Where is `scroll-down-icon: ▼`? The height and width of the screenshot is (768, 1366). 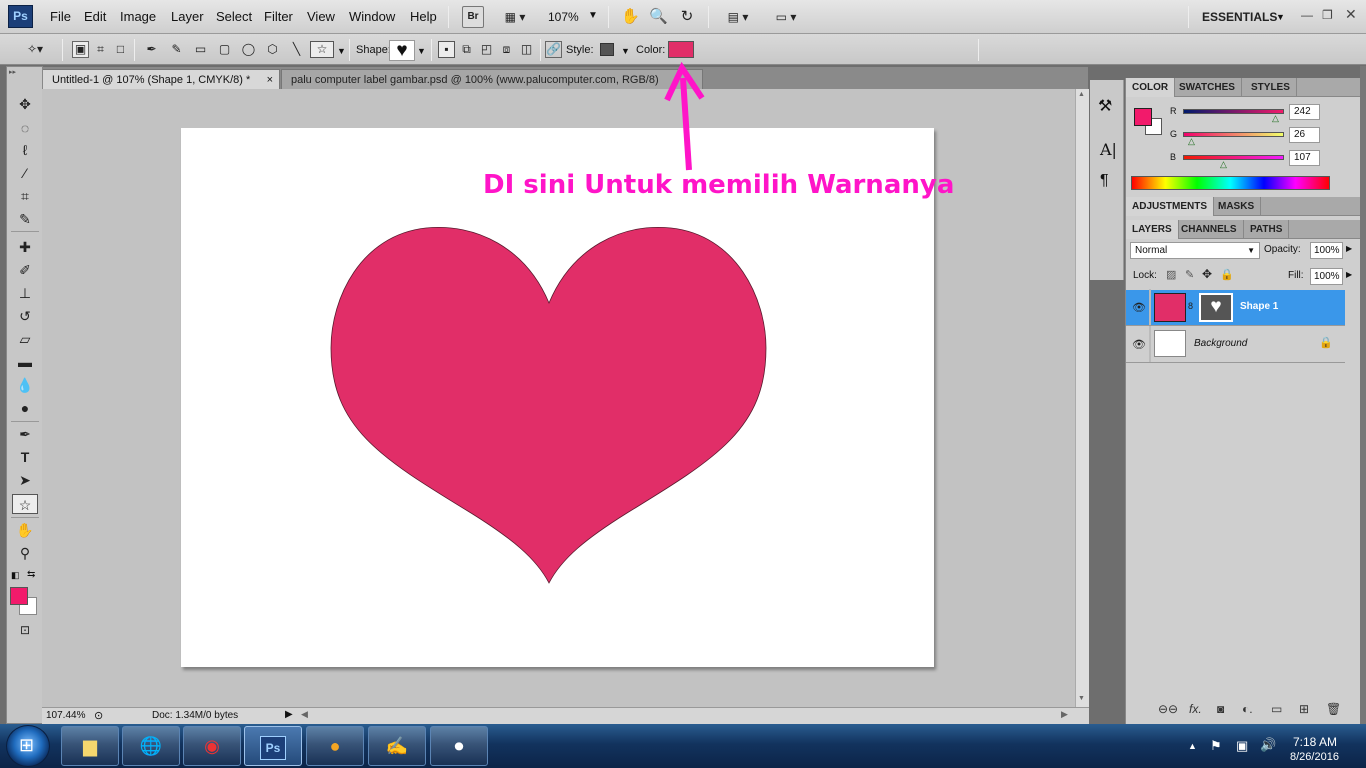 scroll-down-icon: ▼ is located at coordinates (1081, 698).